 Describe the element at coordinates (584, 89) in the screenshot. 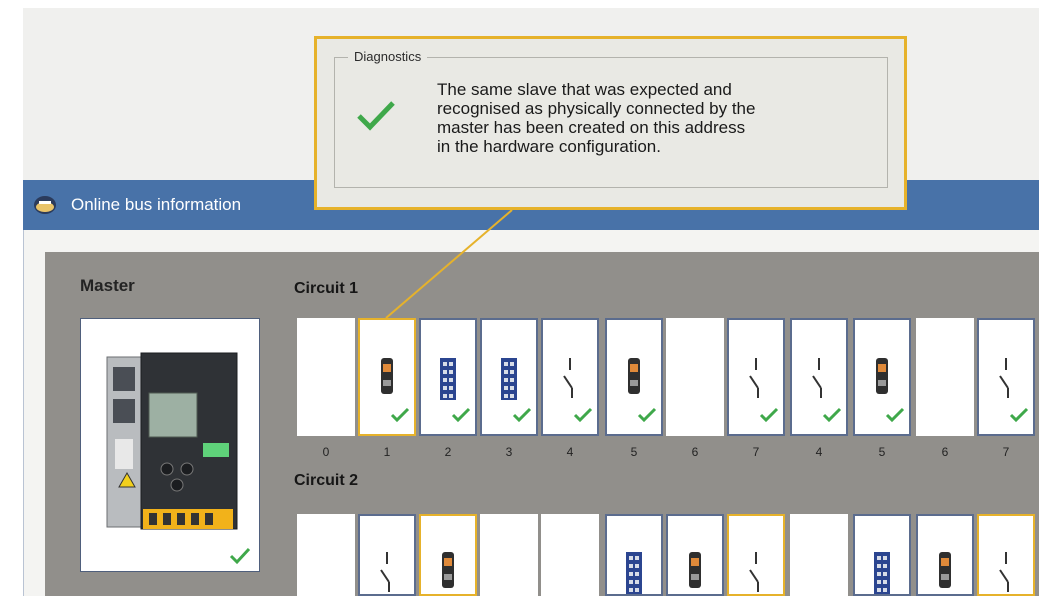

I see `diagnostics-message-line: The same slave that was expected and` at that location.